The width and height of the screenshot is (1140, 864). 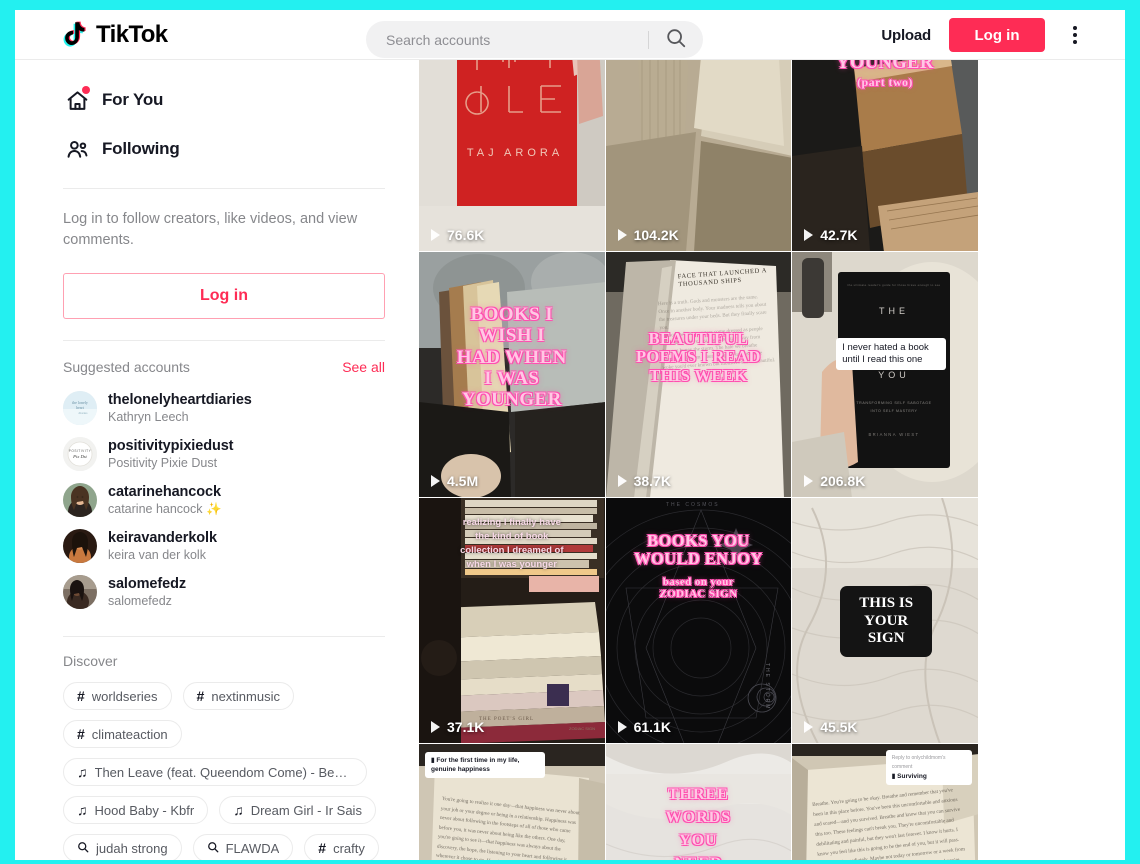 I want to click on pill-label: worldseries, so click(x=124, y=696).